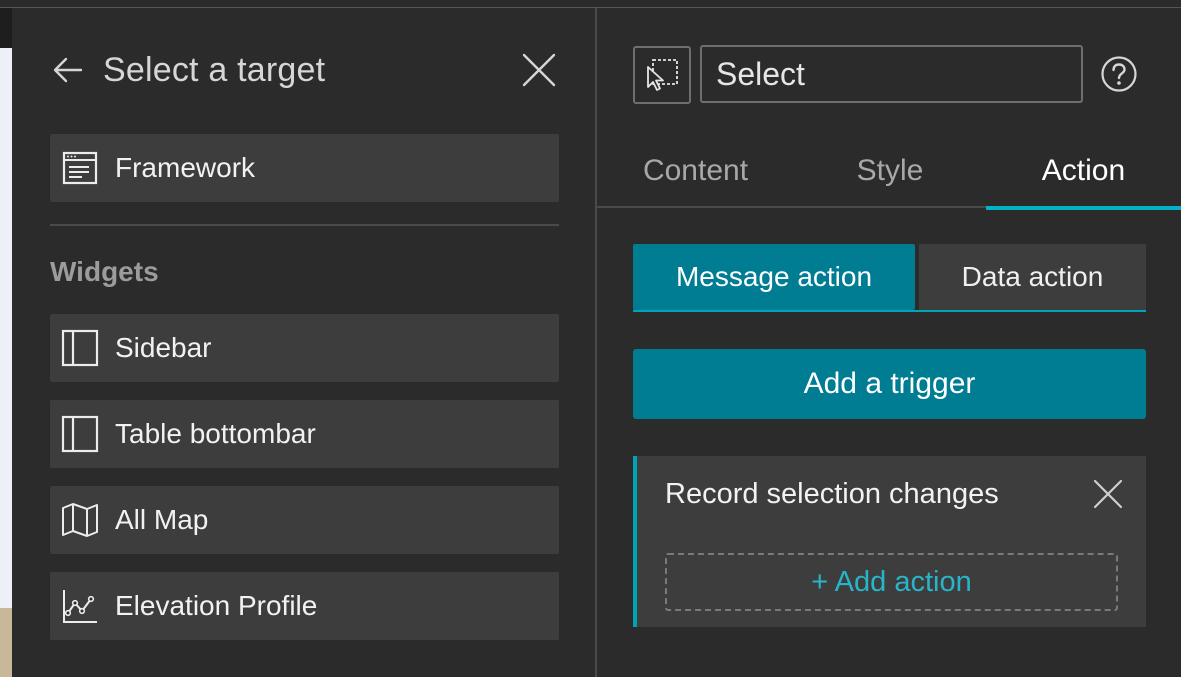 The image size is (1181, 677). Describe the element at coordinates (889, 541) in the screenshot. I see `trigger-card: Record selection changes + Add action` at that location.